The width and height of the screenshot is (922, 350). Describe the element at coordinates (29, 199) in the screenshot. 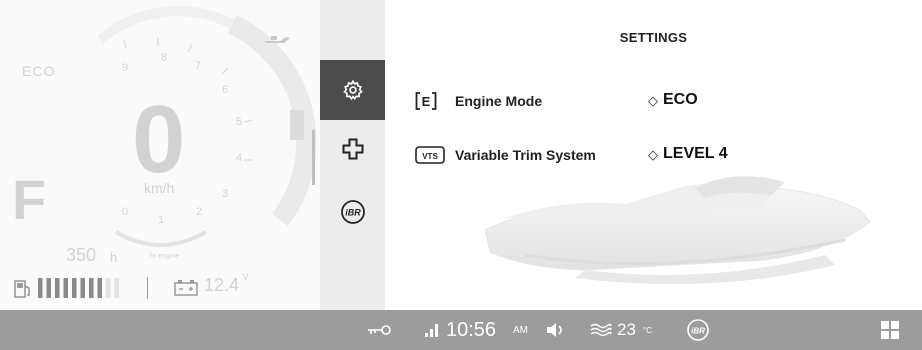

I see `gear-indicator: F` at that location.